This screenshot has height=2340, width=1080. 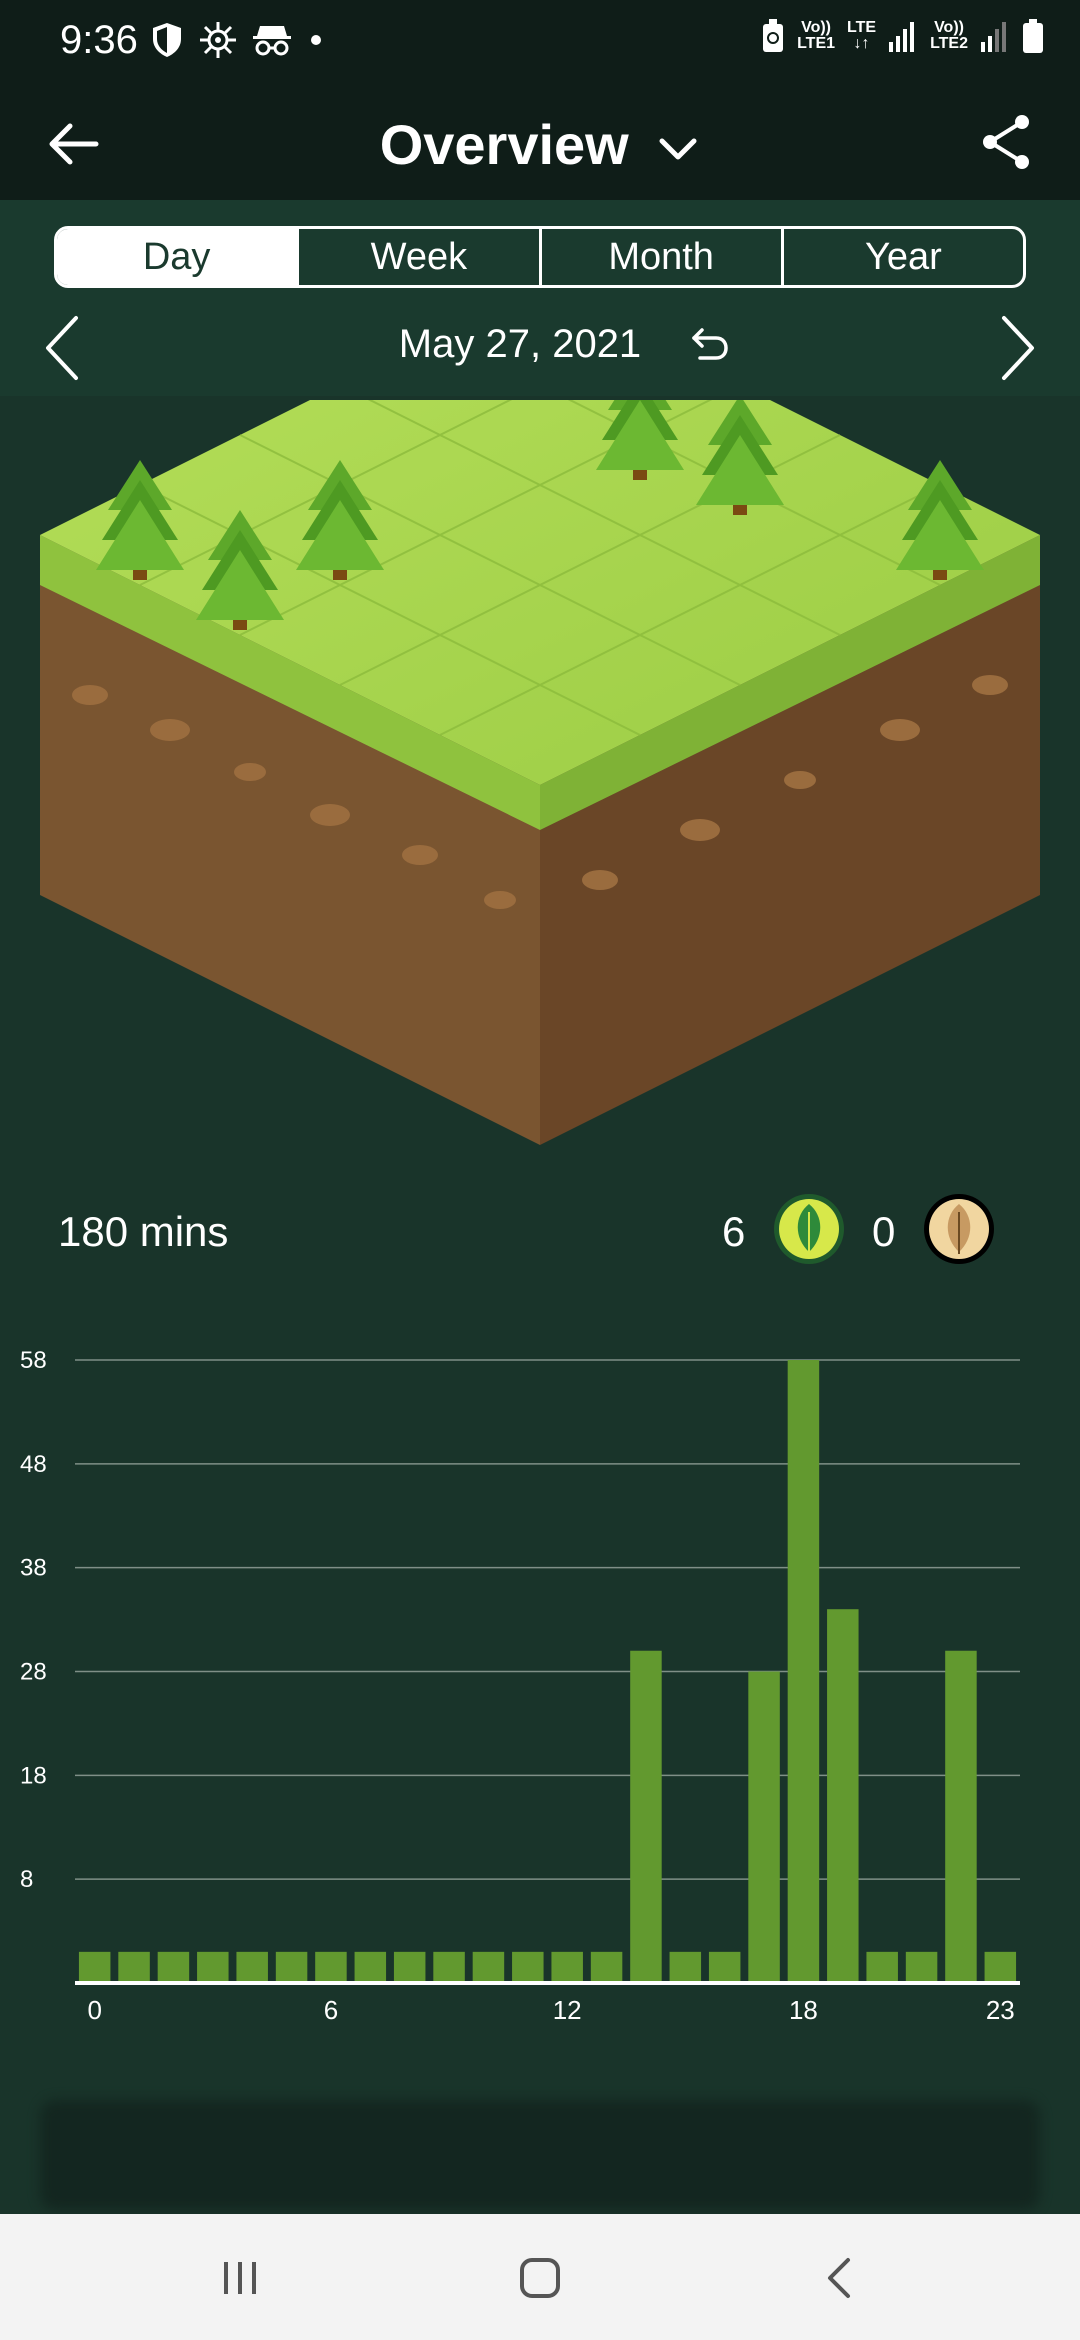 I want to click on data-label: LTE ↓↑, so click(x=862, y=35).